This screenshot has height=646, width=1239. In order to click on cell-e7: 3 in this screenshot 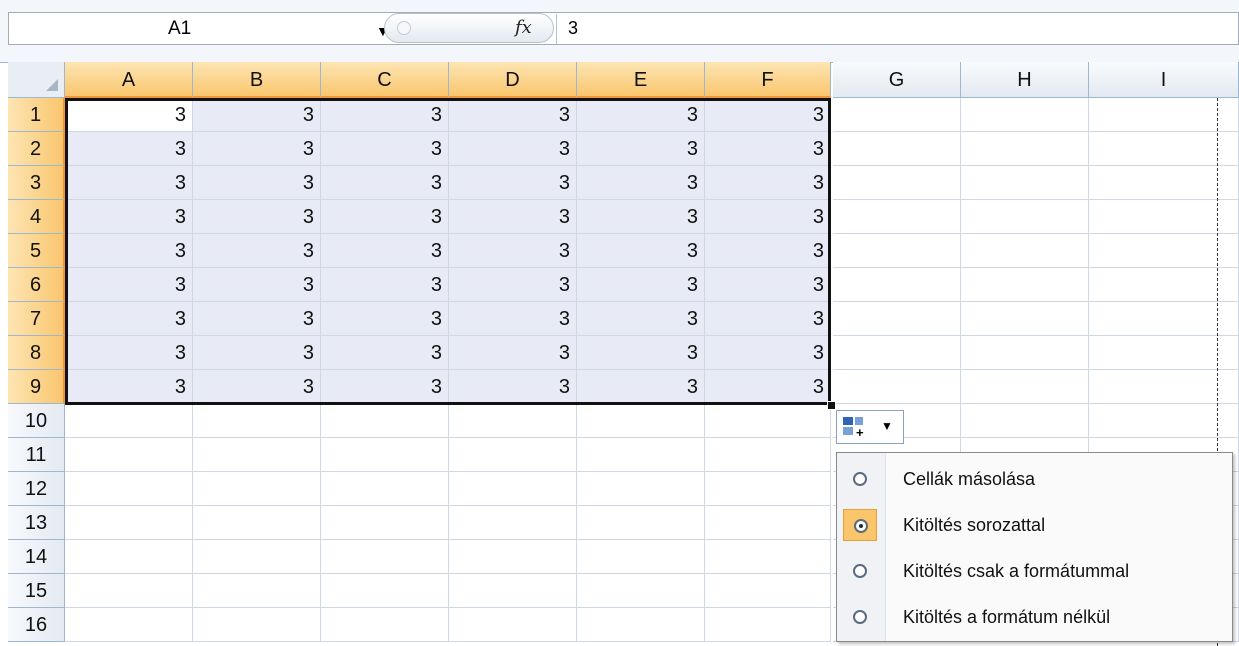, I will do `click(641, 319)`.